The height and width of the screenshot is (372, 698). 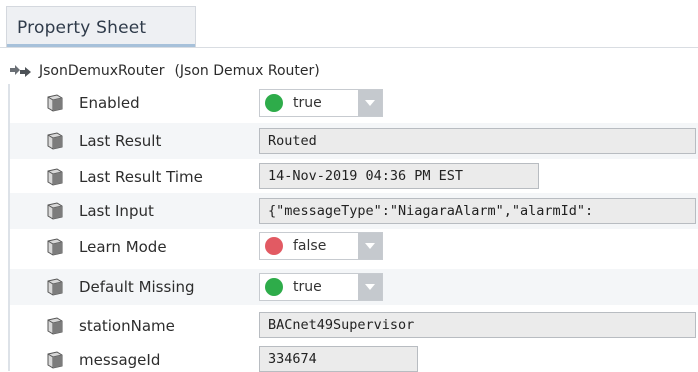 I want to click on default-missing-select: true, so click(x=321, y=287).